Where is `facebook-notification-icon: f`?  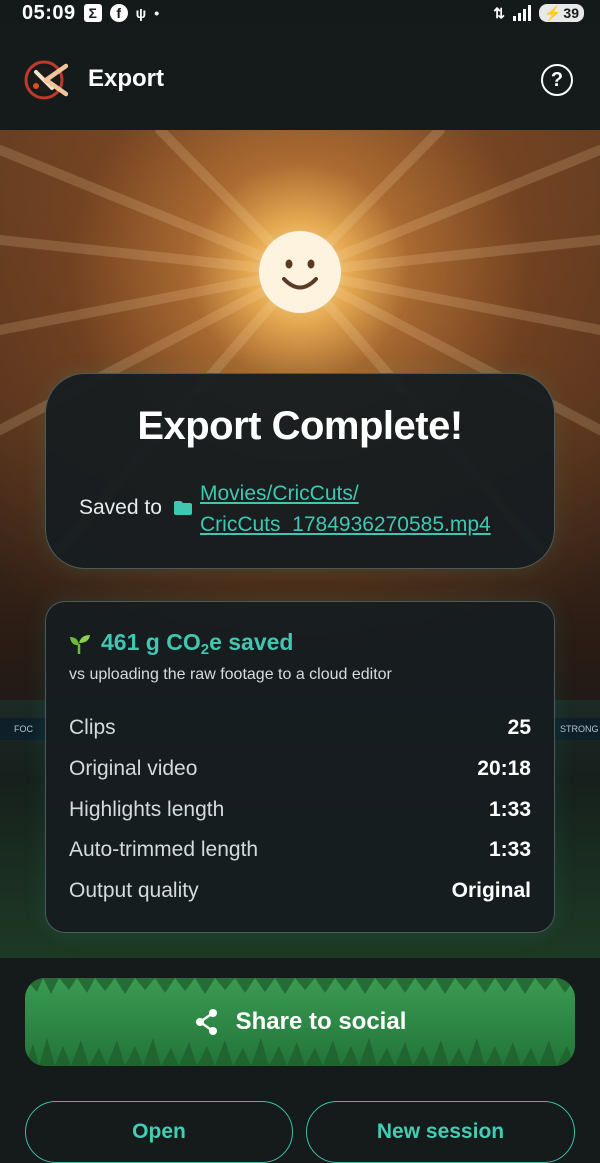
facebook-notification-icon: f is located at coordinates (118, 13).